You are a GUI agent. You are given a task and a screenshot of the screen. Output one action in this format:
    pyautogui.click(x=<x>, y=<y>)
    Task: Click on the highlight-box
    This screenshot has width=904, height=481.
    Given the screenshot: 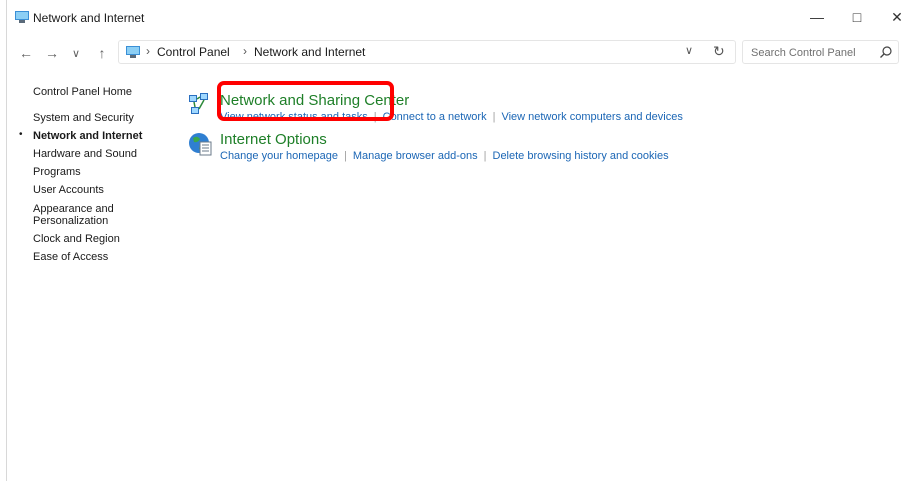 What is the action you would take?
    pyautogui.click(x=305, y=101)
    